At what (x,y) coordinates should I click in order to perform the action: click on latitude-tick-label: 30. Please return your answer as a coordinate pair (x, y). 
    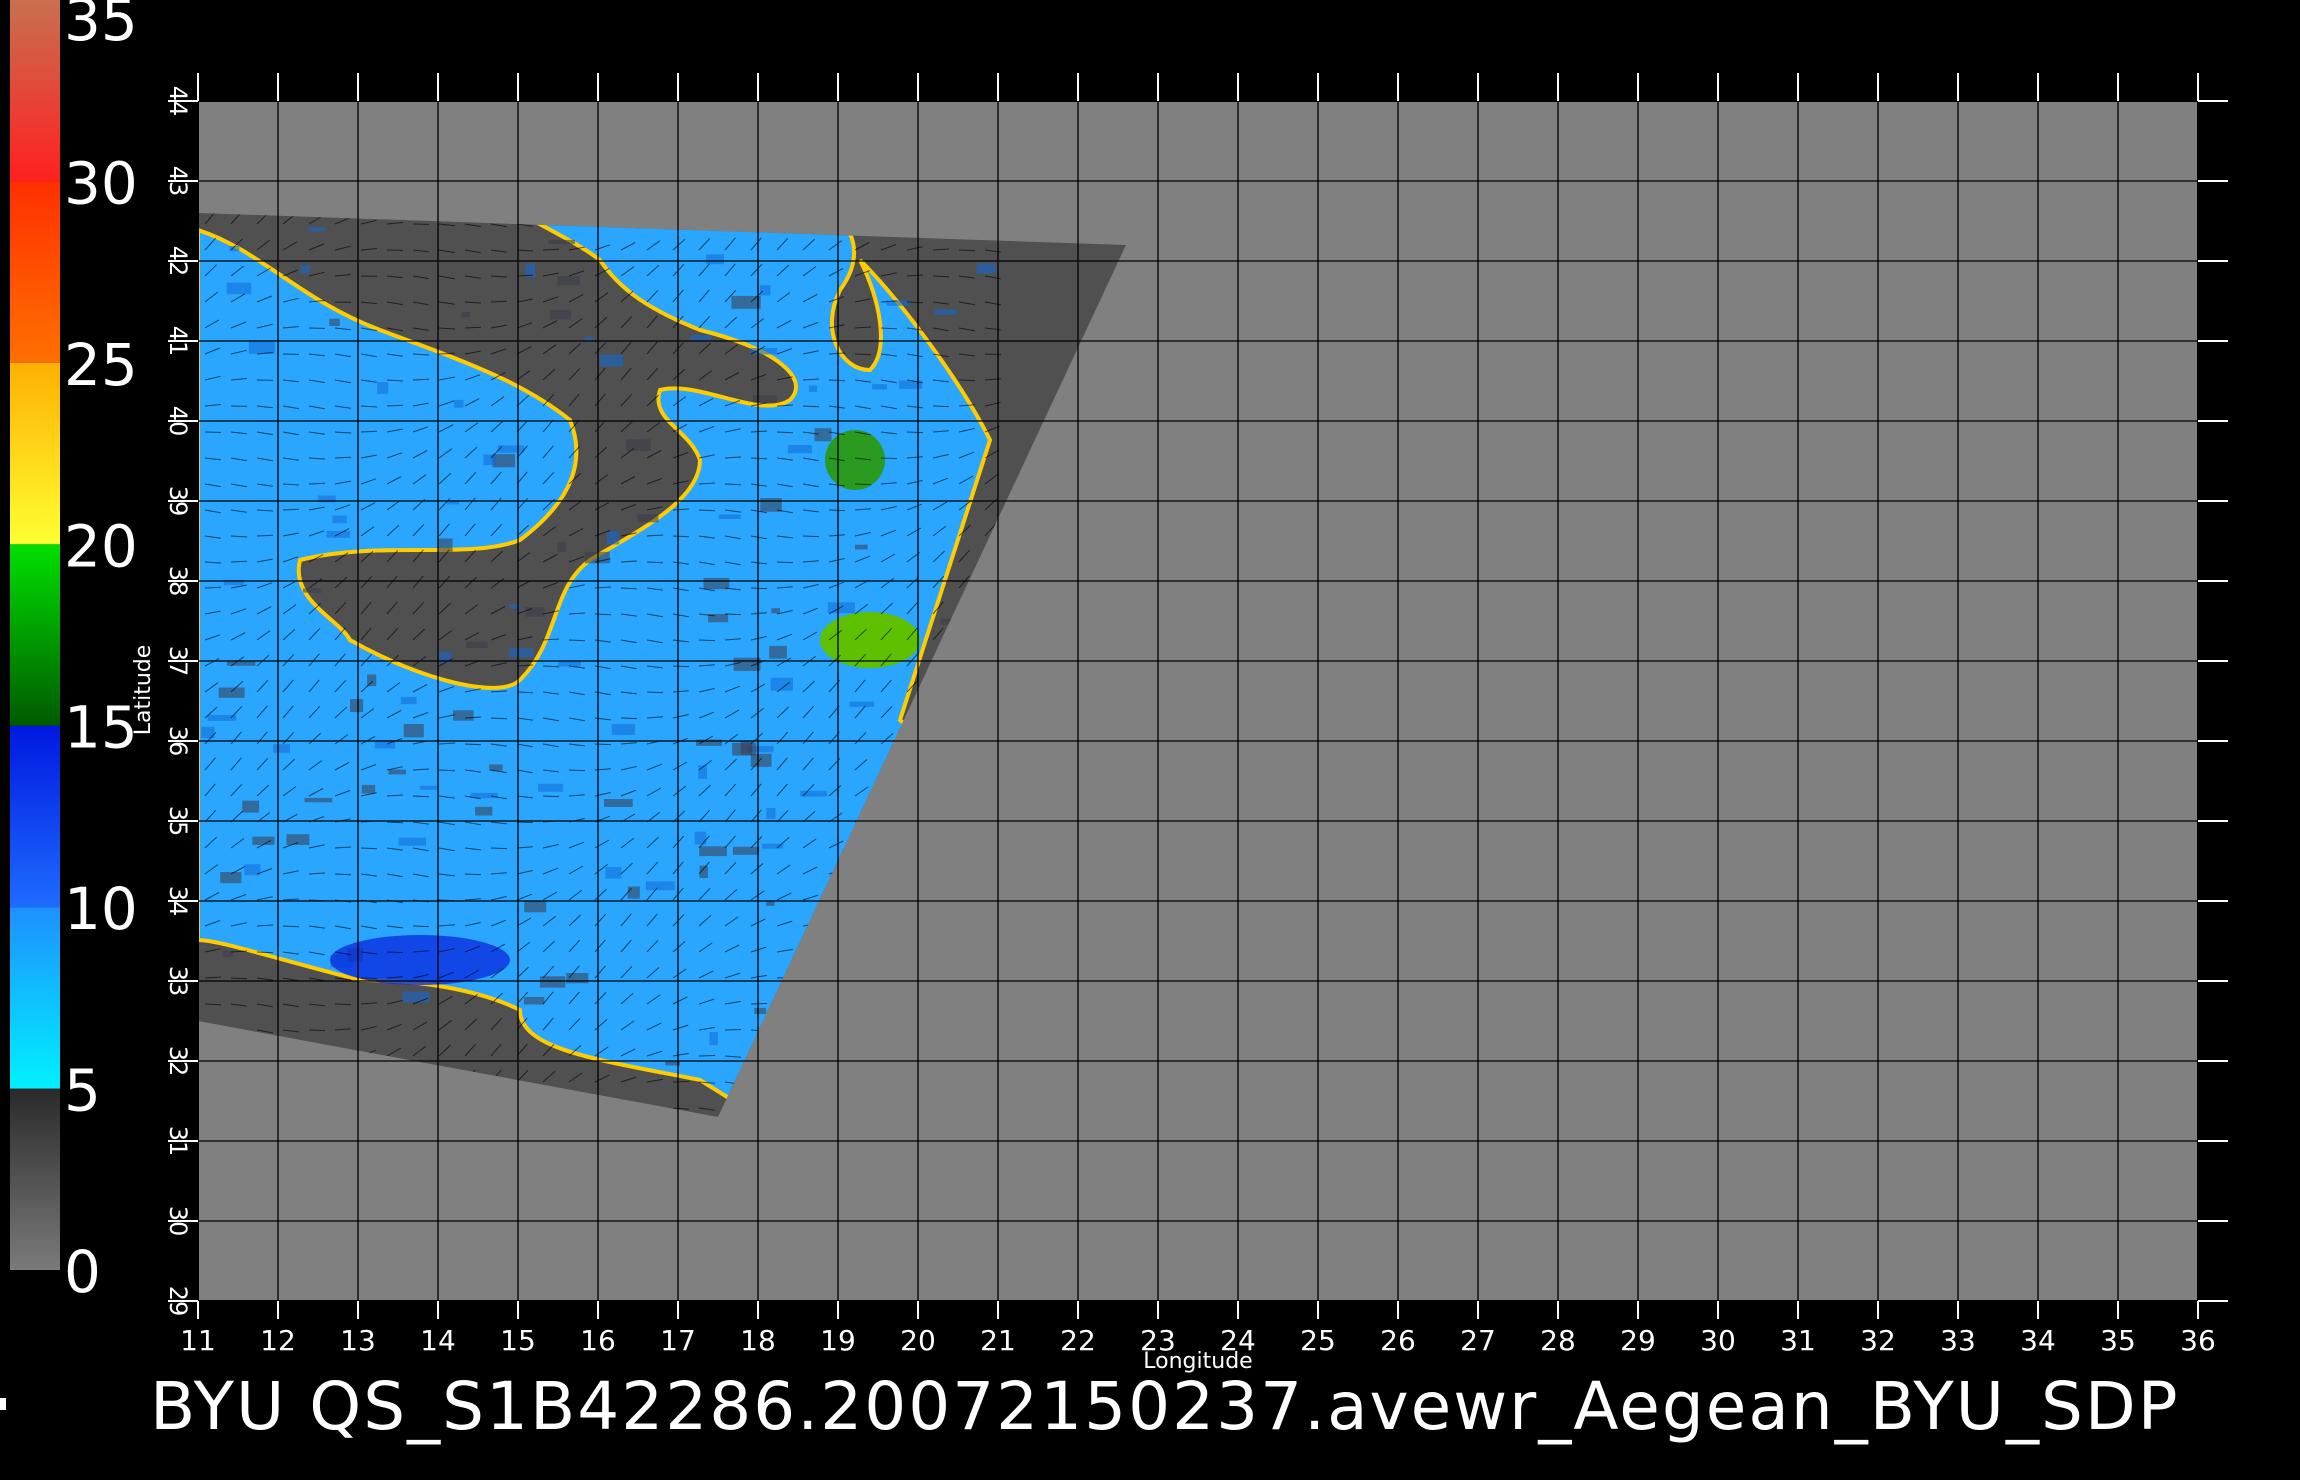
    Looking at the image, I should click on (178, 1221).